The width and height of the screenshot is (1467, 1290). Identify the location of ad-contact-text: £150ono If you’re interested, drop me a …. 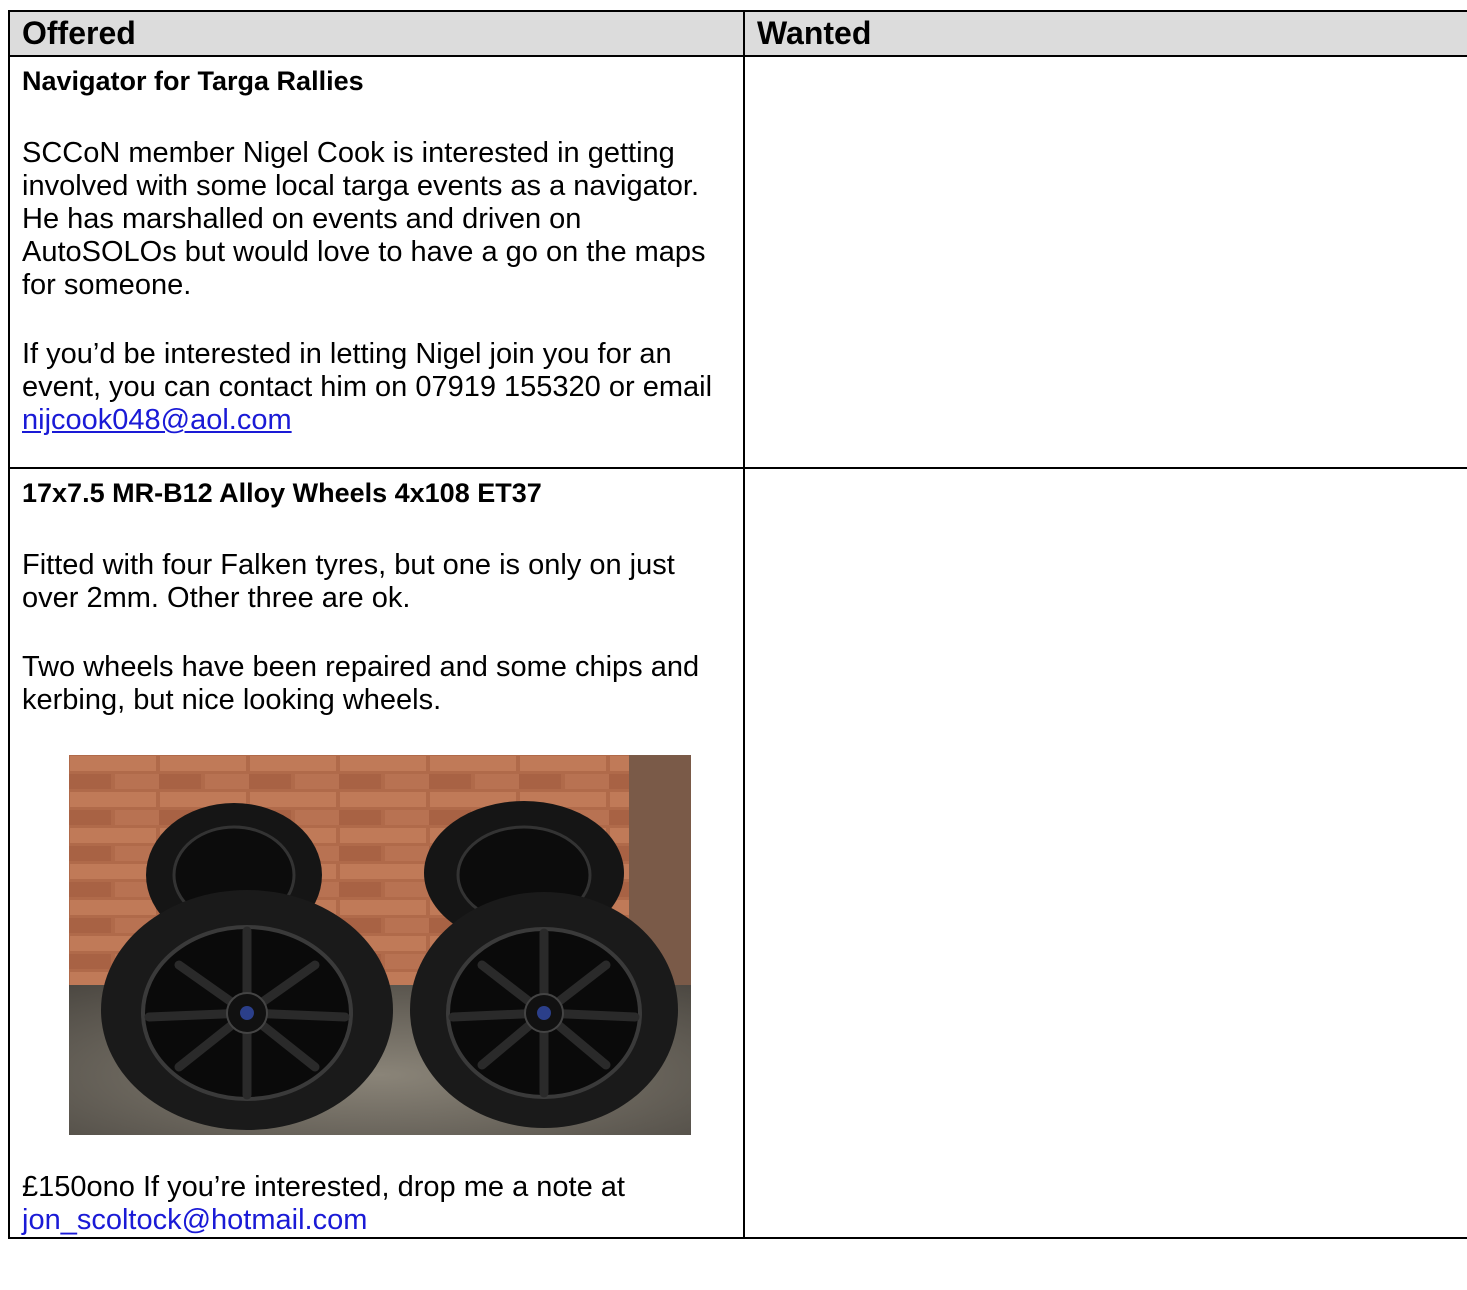
(323, 1187).